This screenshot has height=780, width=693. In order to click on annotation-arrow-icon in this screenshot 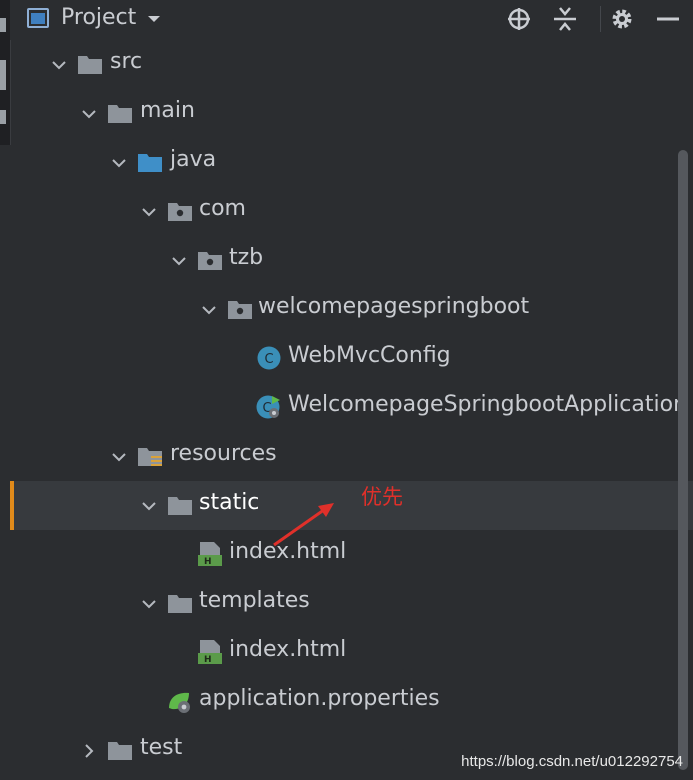, I will do `click(303, 525)`.